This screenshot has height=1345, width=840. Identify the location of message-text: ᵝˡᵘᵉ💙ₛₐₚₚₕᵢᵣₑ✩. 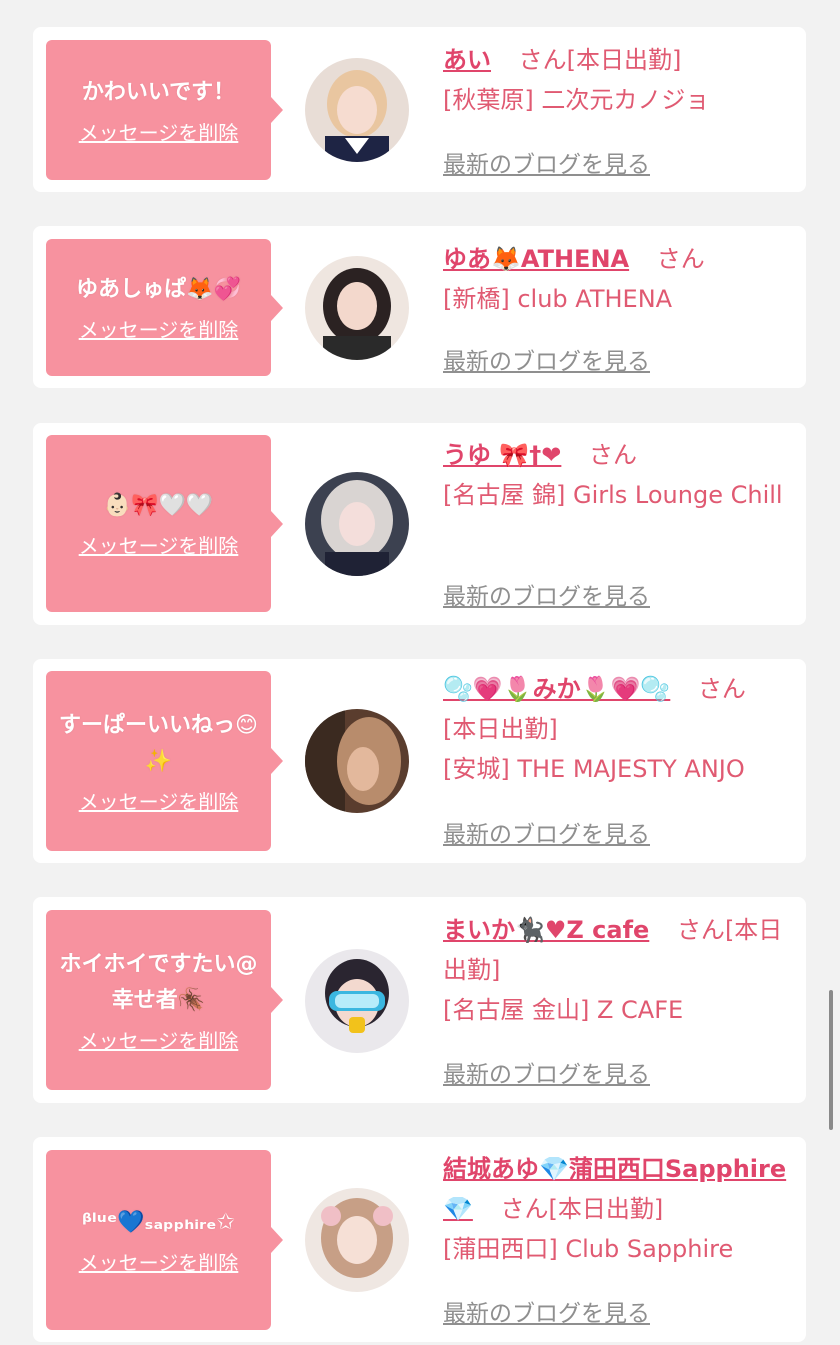
(158, 1222).